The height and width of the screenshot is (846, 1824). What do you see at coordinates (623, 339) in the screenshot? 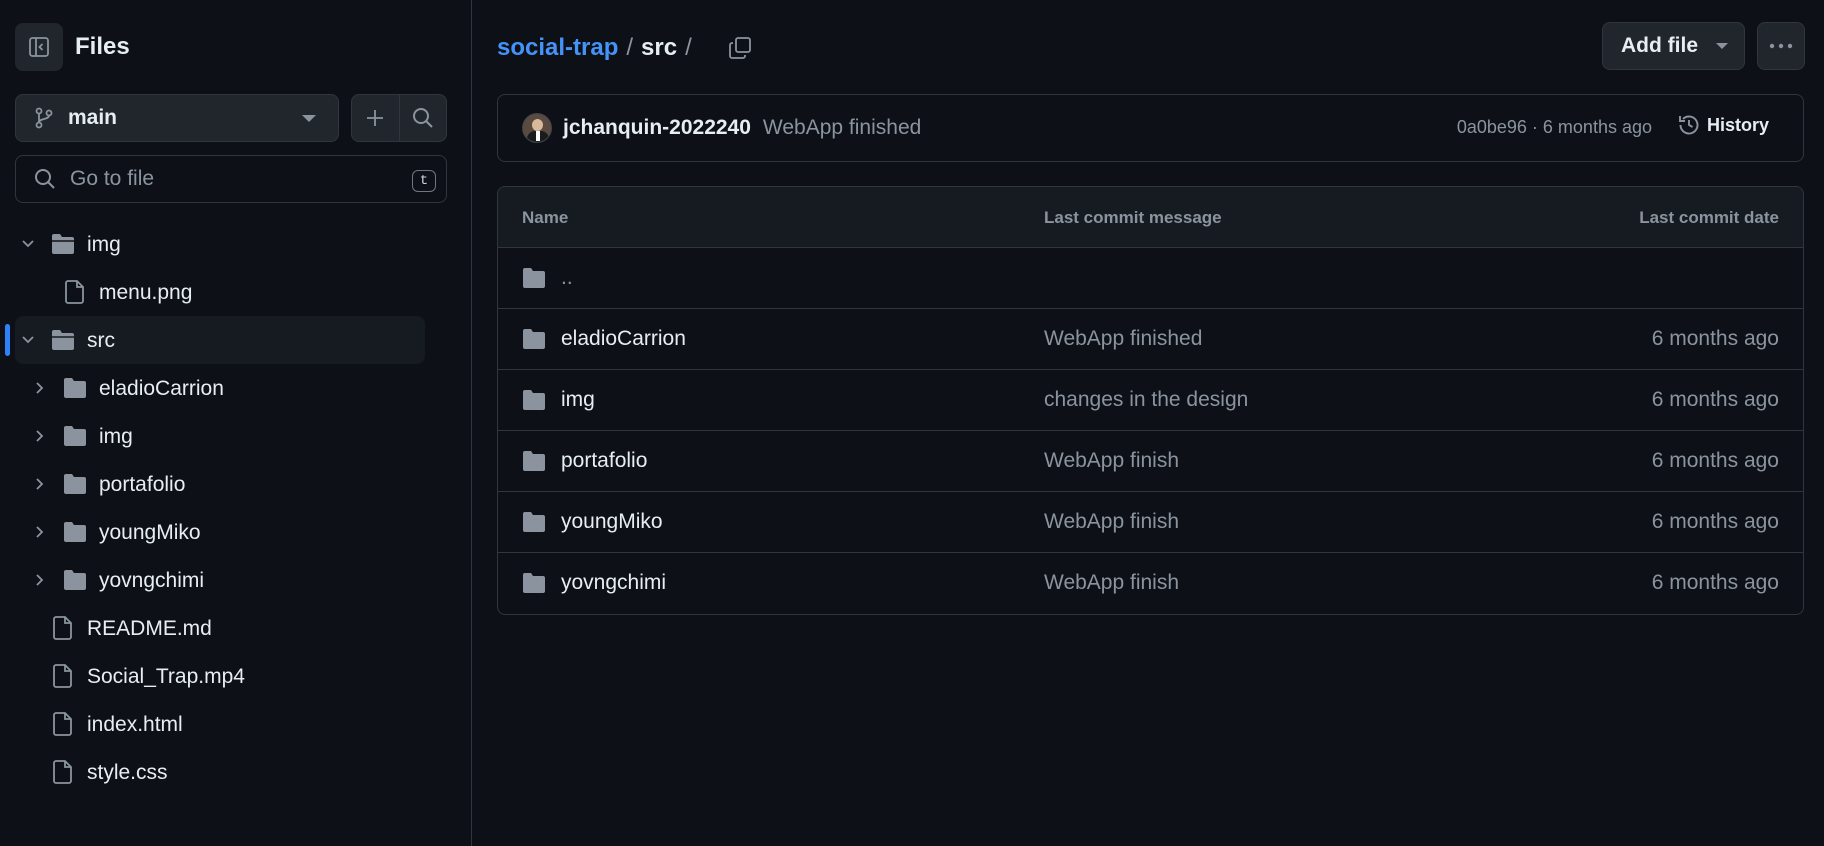
I see `row-name-link: eladioCarrion` at bounding box center [623, 339].